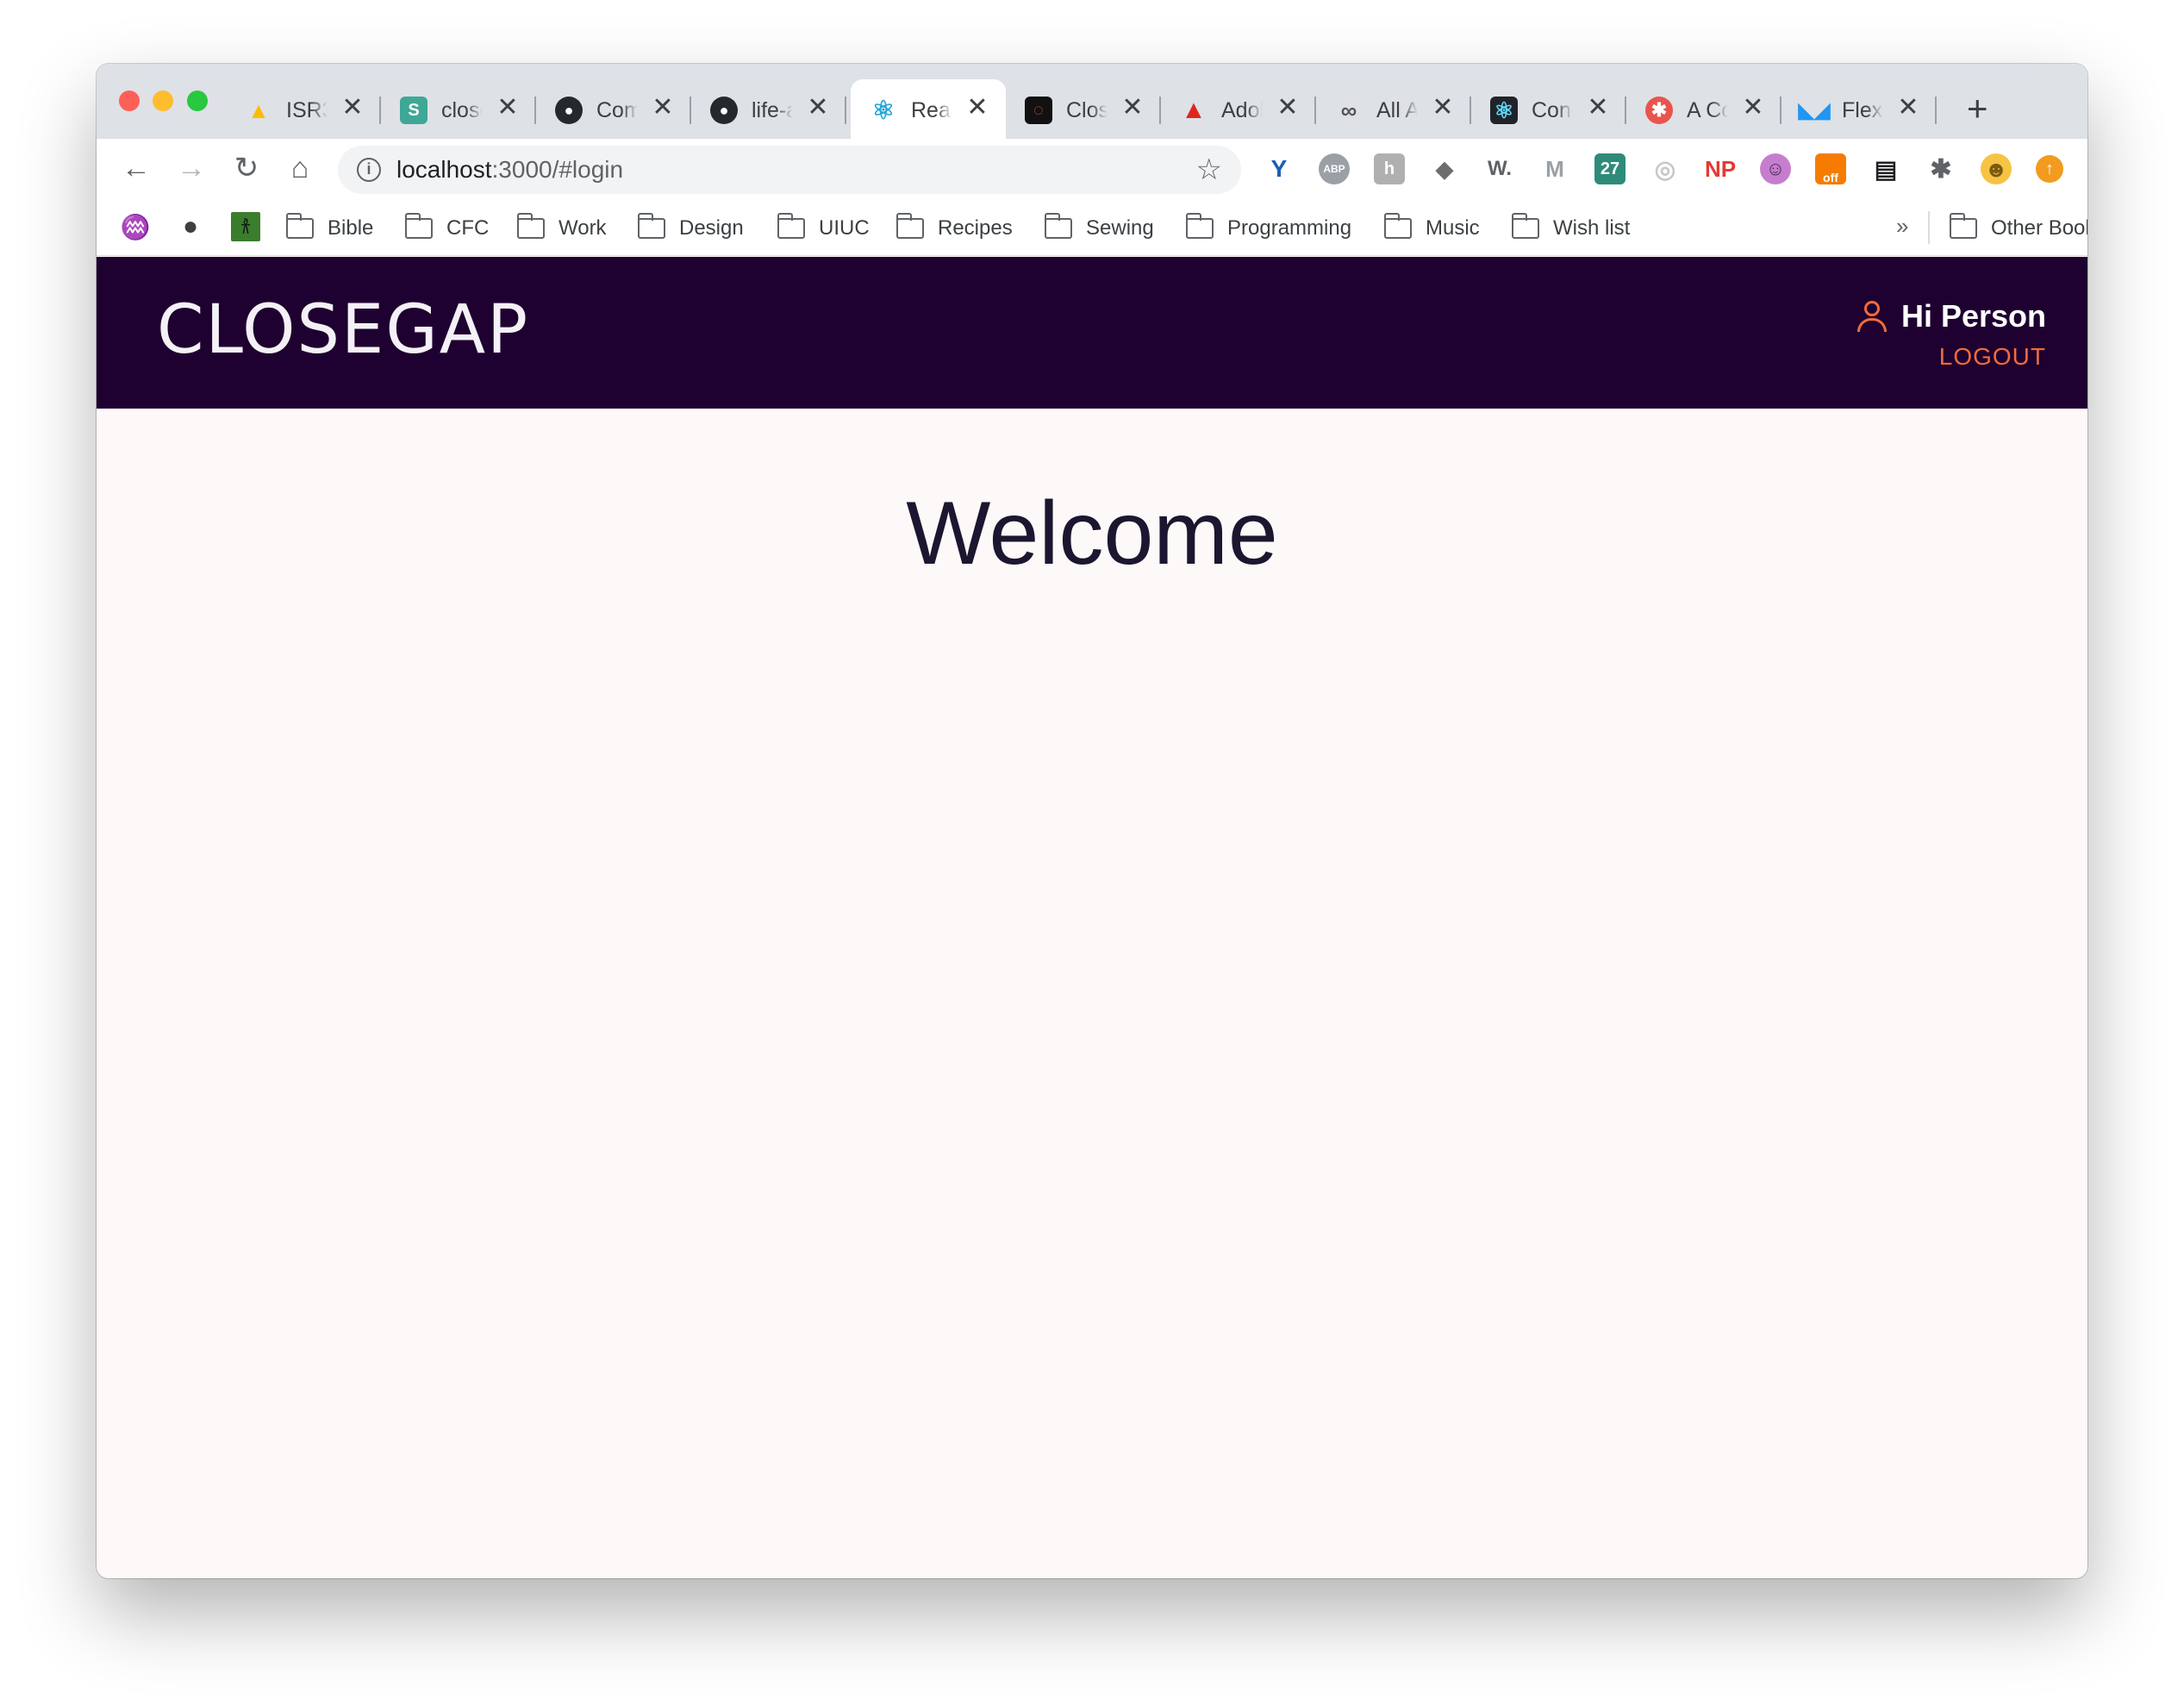 This screenshot has height=1705, width=2184. I want to click on tab-2: S close ✕, so click(459, 109).